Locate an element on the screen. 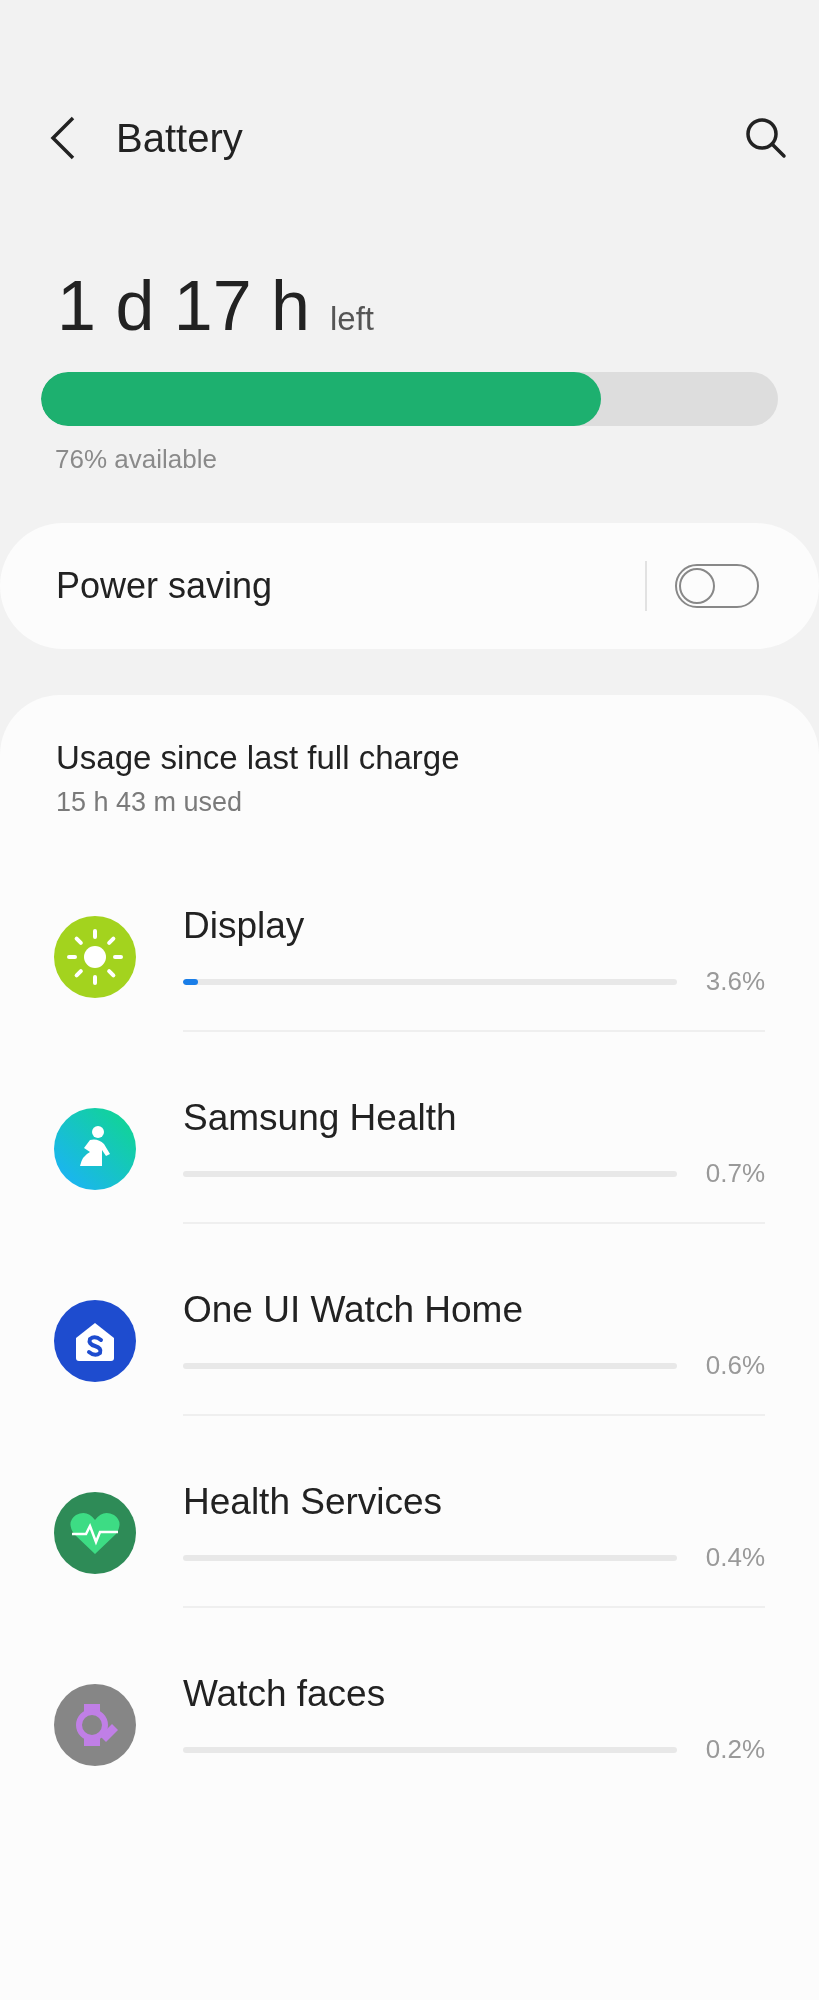 The width and height of the screenshot is (819, 2000). power-saving-toggle is located at coordinates (717, 586).